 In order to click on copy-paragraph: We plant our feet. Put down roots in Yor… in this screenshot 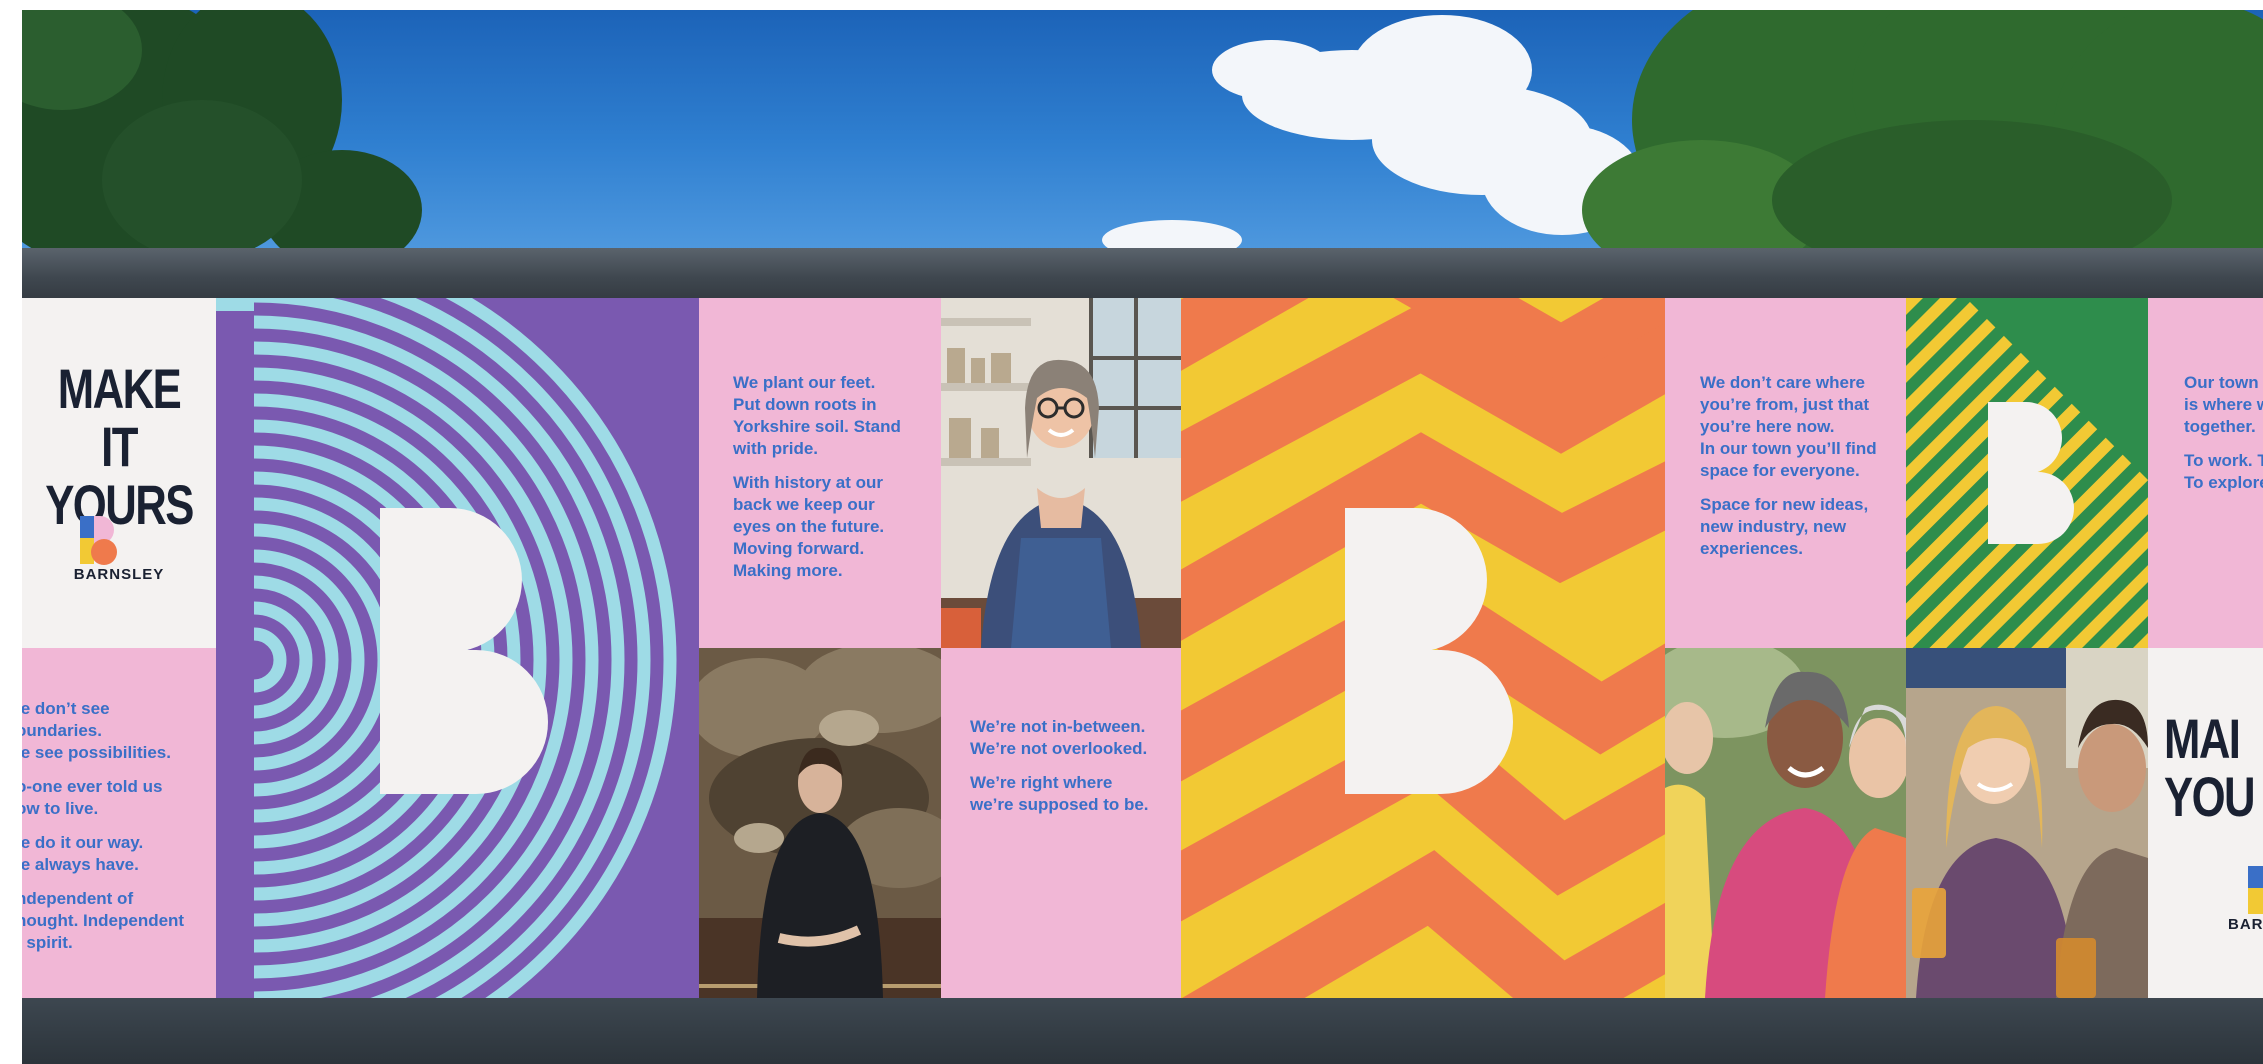, I will do `click(817, 415)`.